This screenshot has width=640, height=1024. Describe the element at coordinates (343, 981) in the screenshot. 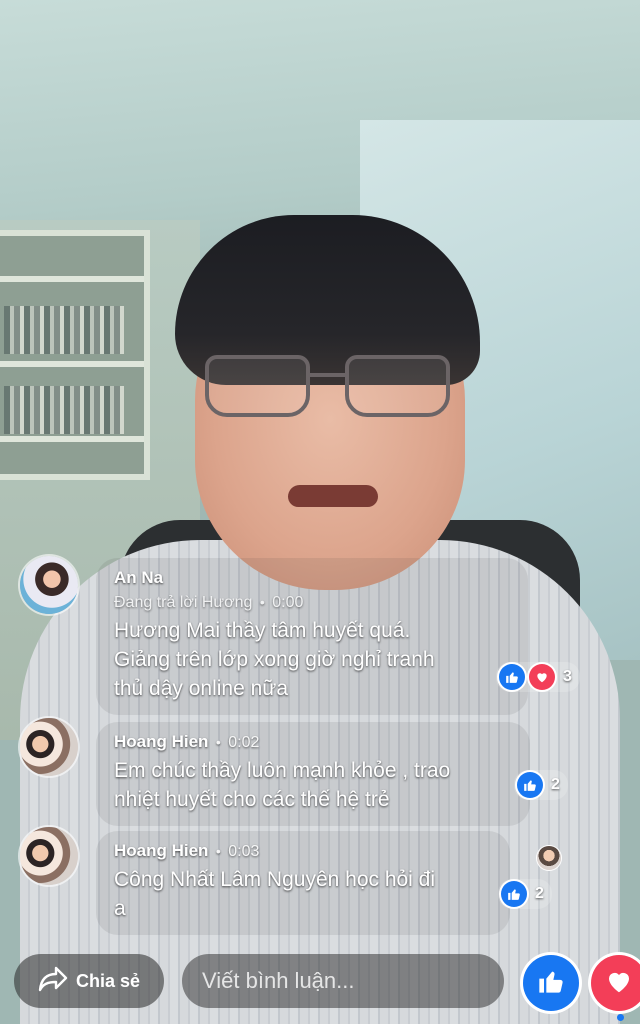

I see `comment-input` at that location.